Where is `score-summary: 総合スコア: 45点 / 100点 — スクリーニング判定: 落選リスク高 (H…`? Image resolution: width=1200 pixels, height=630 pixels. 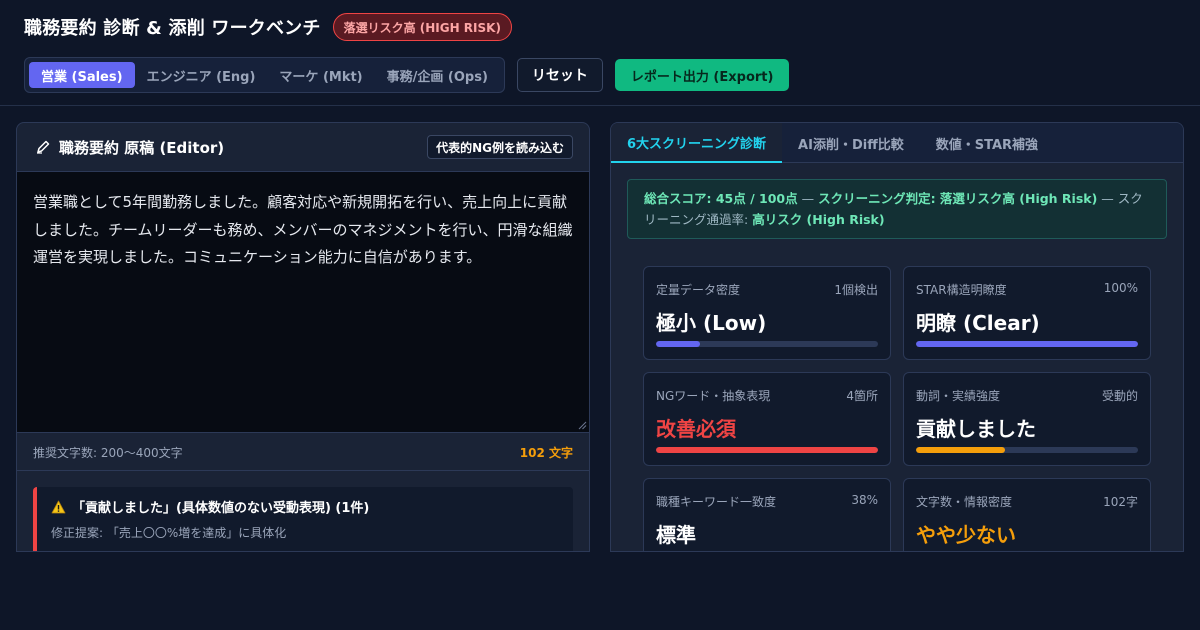 score-summary: 総合スコア: 45点 / 100点 — スクリーニング判定: 落選リスク高 (H… is located at coordinates (897, 209).